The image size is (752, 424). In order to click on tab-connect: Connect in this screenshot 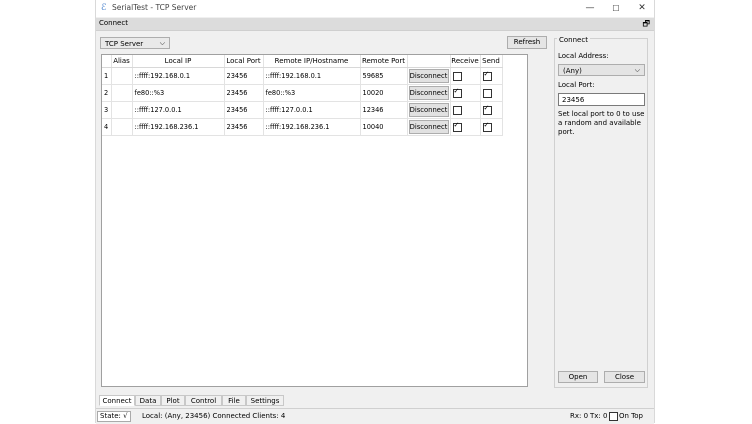, I will do `click(117, 400)`.